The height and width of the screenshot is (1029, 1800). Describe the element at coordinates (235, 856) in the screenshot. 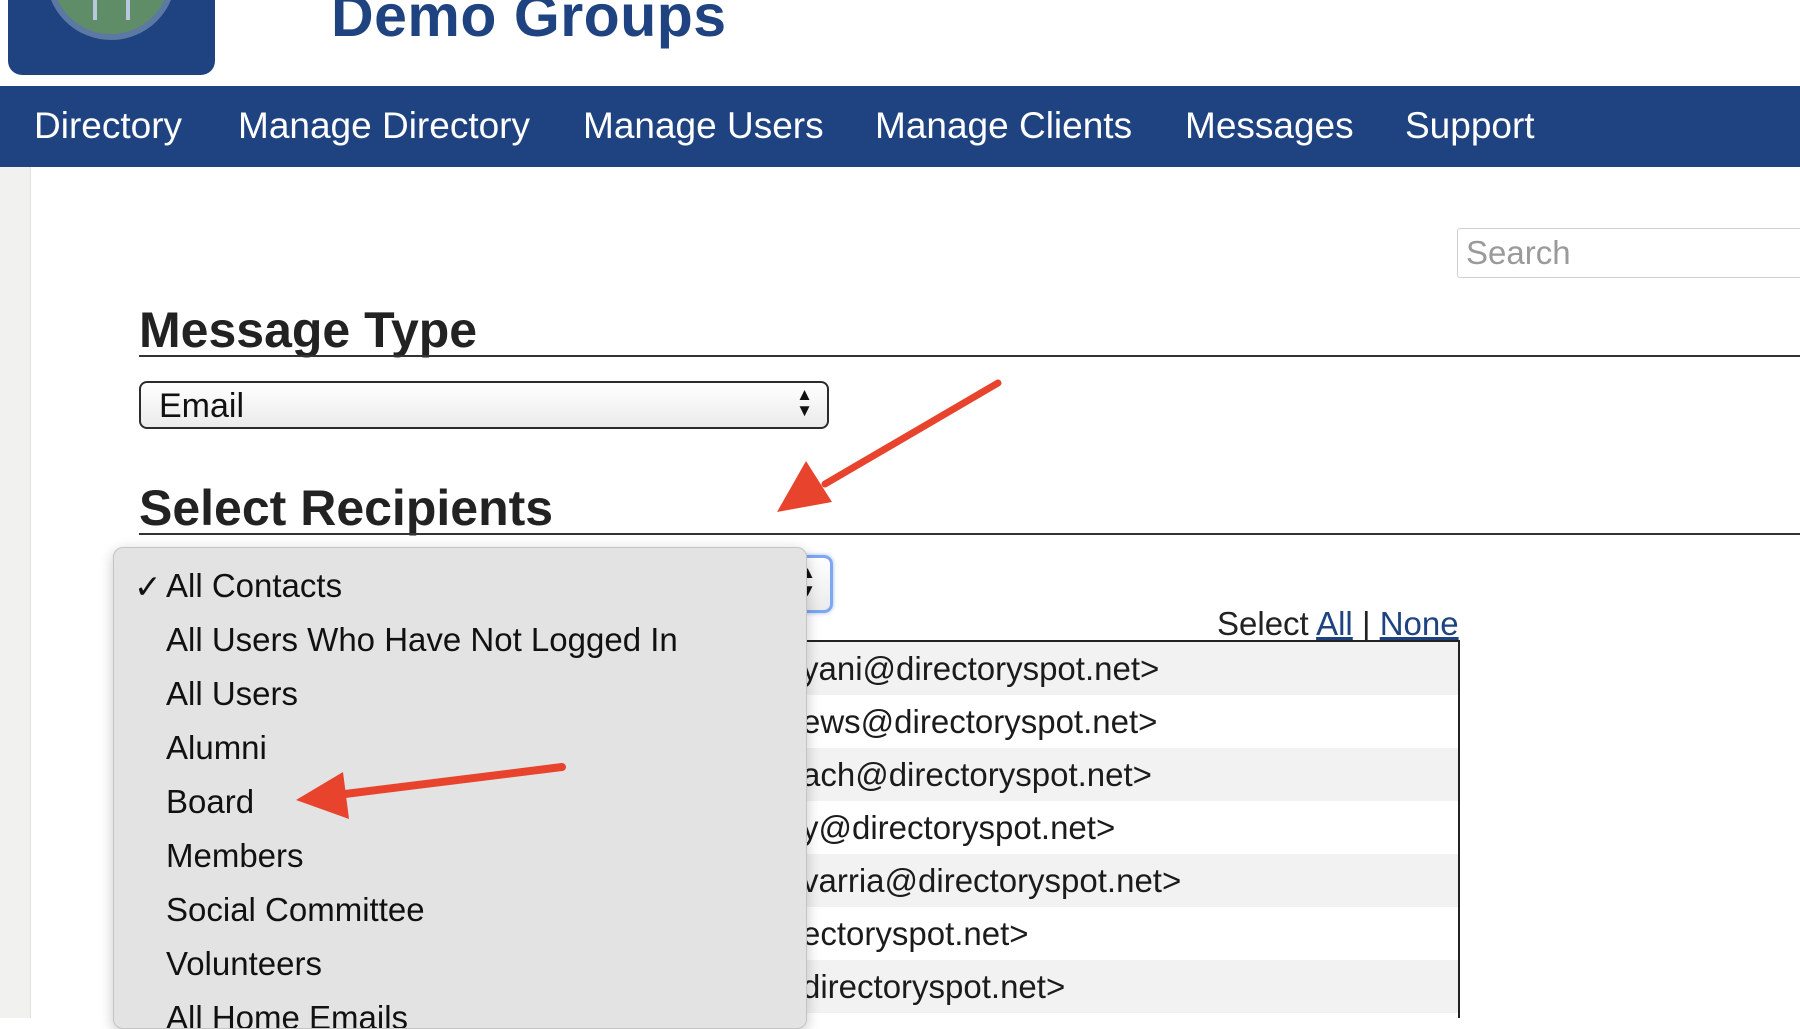

I see `dropdown-option-members: Members` at that location.